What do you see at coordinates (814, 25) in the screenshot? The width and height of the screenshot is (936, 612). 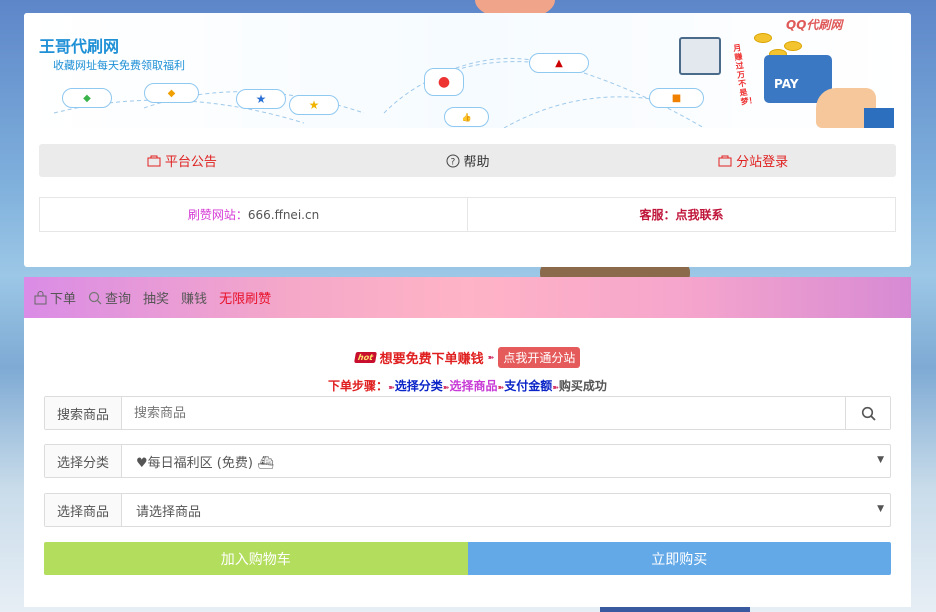 I see `banner-logo: QQ代刷网` at bounding box center [814, 25].